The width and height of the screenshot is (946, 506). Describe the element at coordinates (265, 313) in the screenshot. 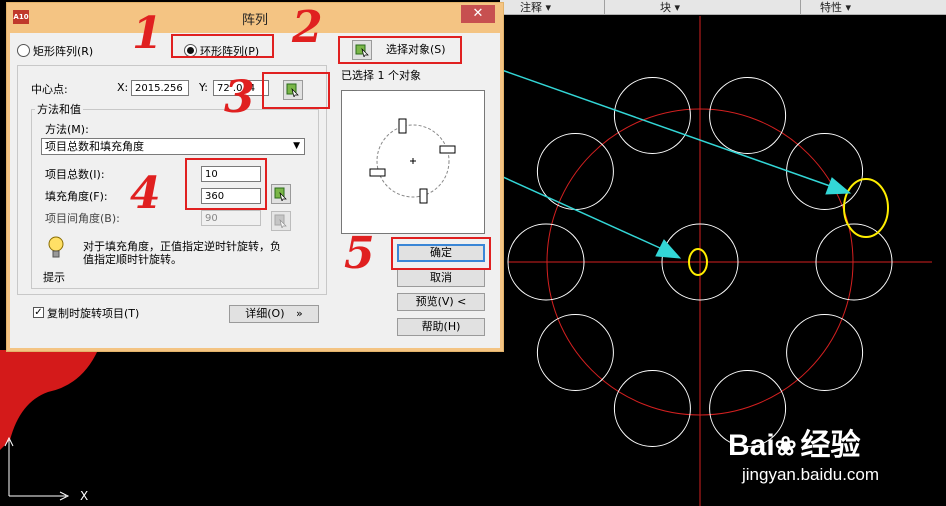

I see `details-label: 详细(O)` at that location.